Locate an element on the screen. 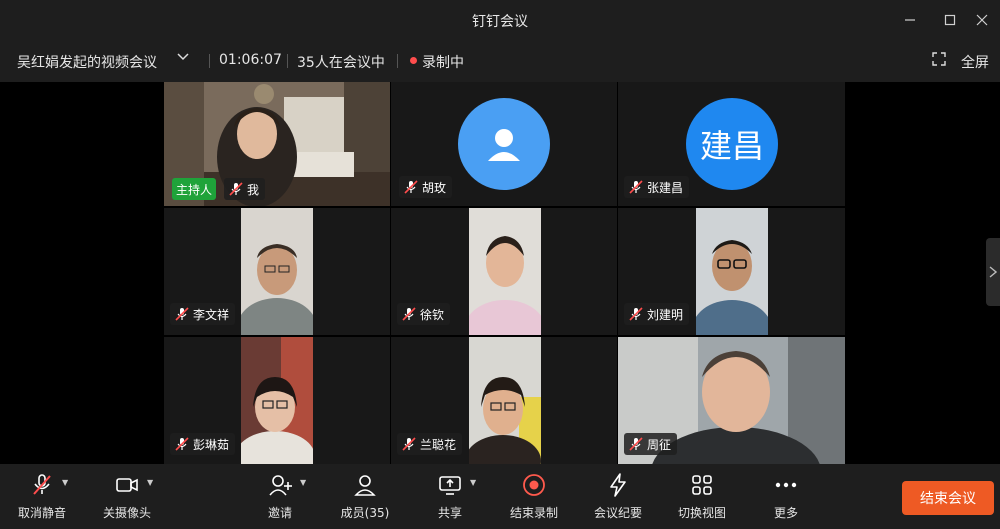  mic-options-caret-icon: ▼ is located at coordinates (65, 482).